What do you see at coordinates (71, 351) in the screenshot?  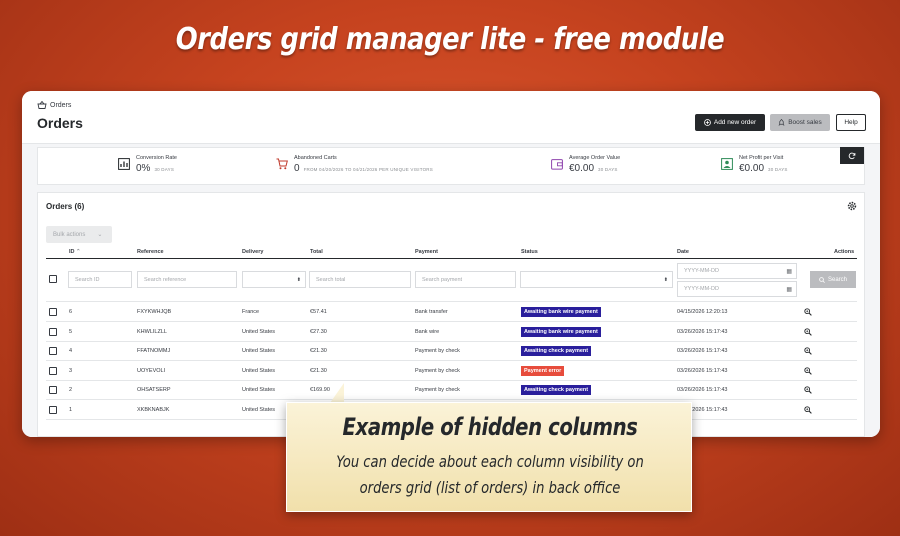 I see `cell-id: 4` at bounding box center [71, 351].